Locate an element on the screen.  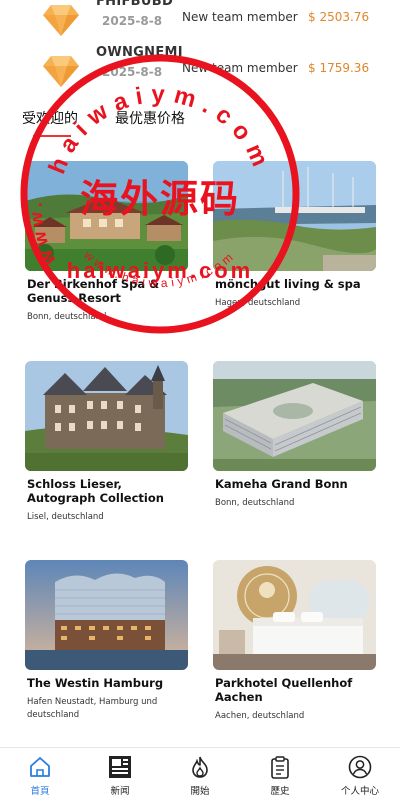
tab-news: 新闻 is located at coordinates (120, 772).